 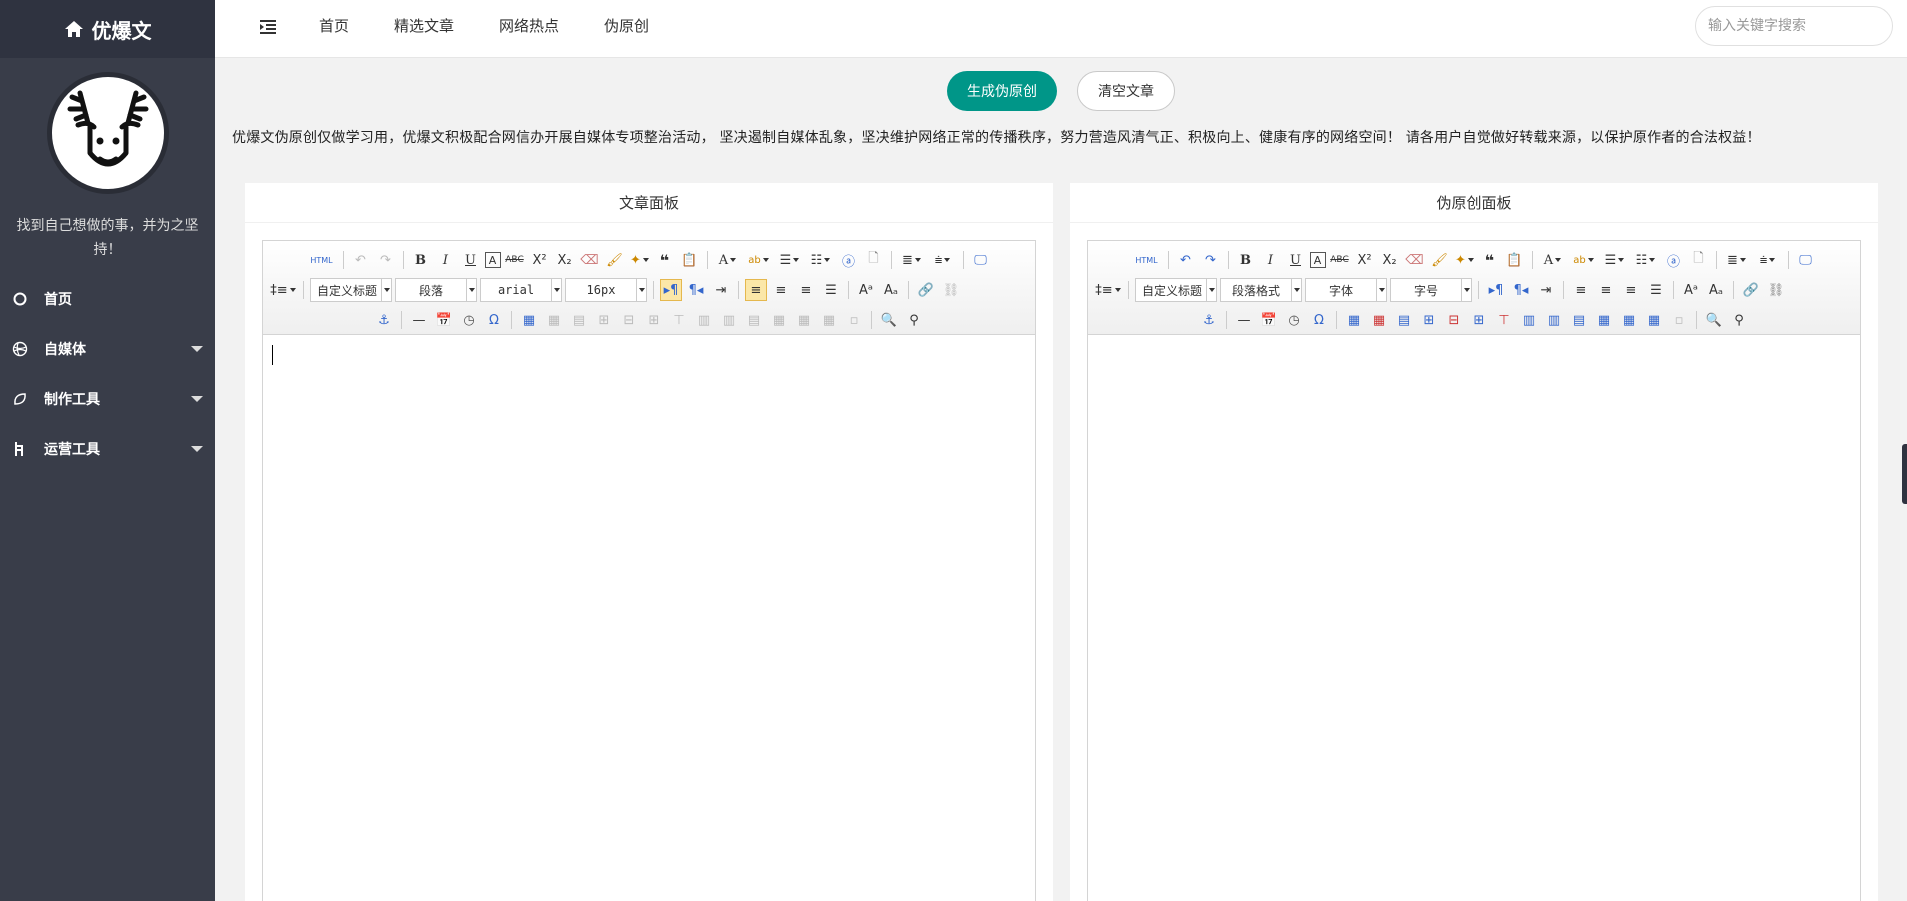 I want to click on sidebar-item-media: 自媒体, so click(x=107, y=349).